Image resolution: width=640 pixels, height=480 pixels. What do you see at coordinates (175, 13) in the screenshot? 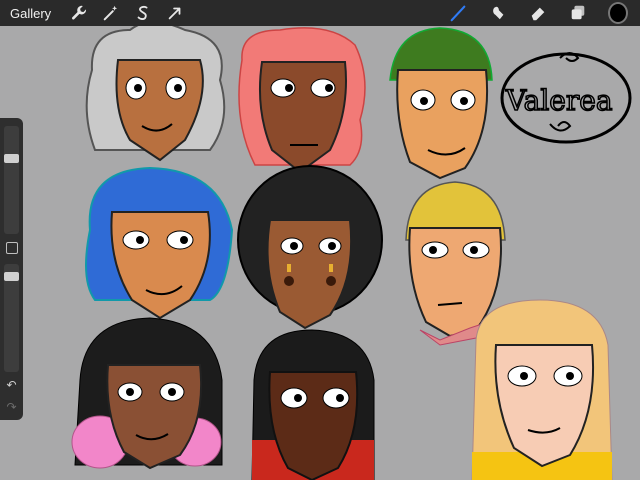
I see `transform-arrow-icon` at bounding box center [175, 13].